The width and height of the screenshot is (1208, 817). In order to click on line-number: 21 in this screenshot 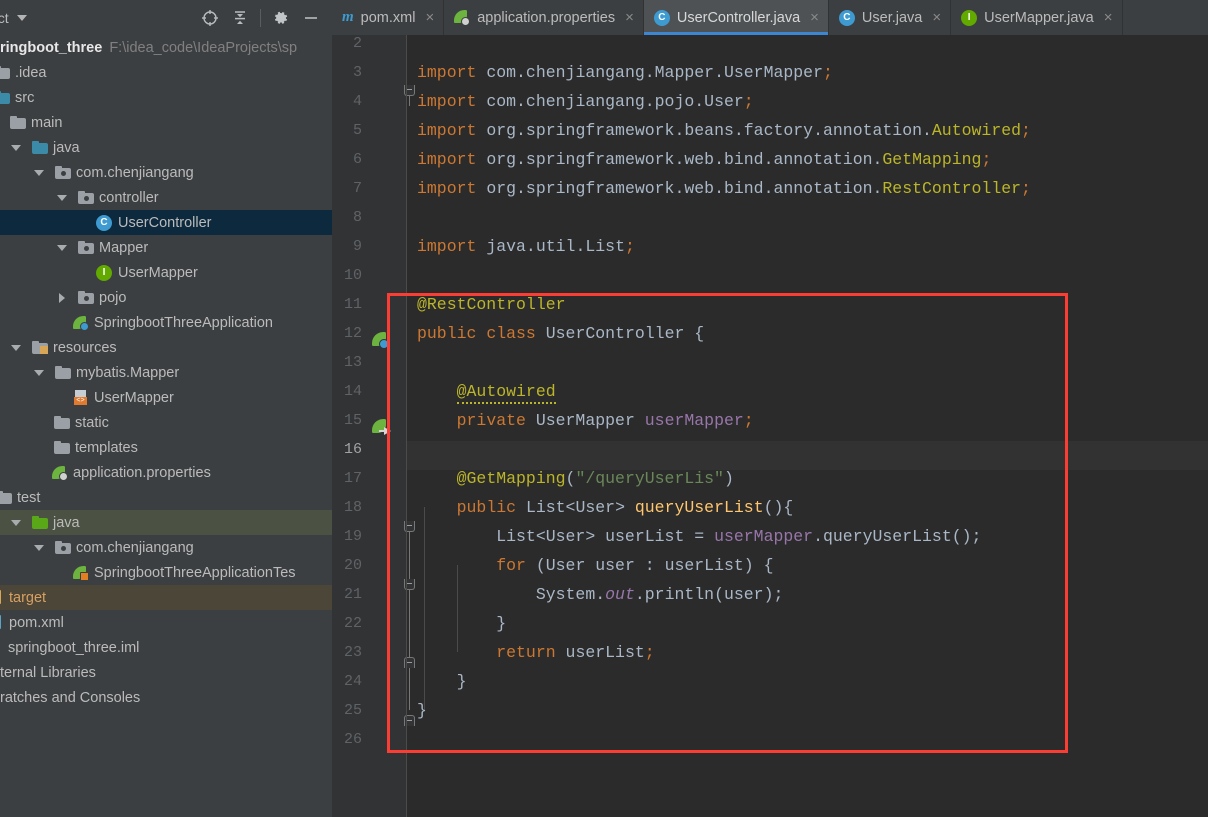, I will do `click(352, 594)`.